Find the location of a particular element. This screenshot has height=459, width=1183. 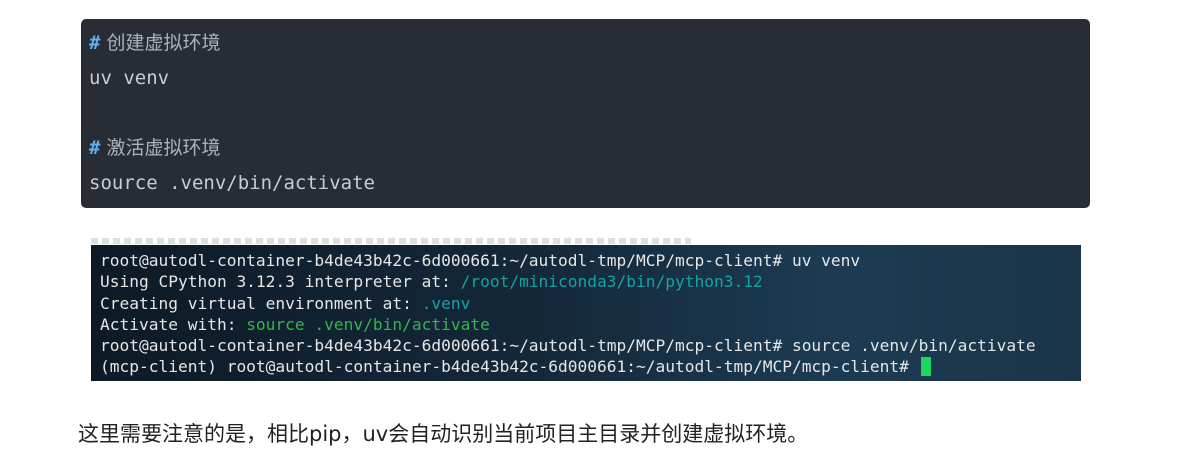

terminal-cursor is located at coordinates (925, 367).